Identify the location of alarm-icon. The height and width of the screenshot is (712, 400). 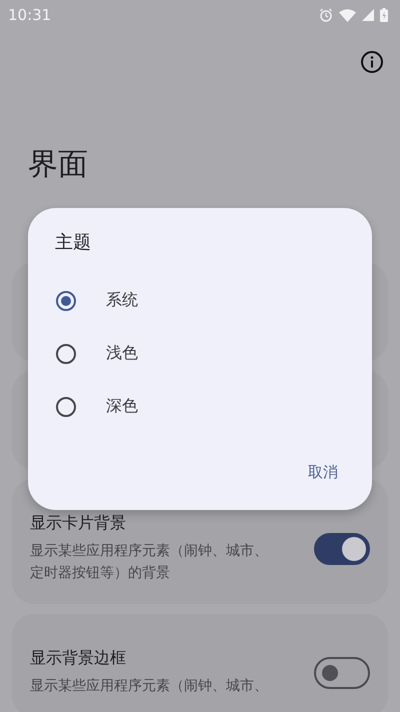
(326, 15).